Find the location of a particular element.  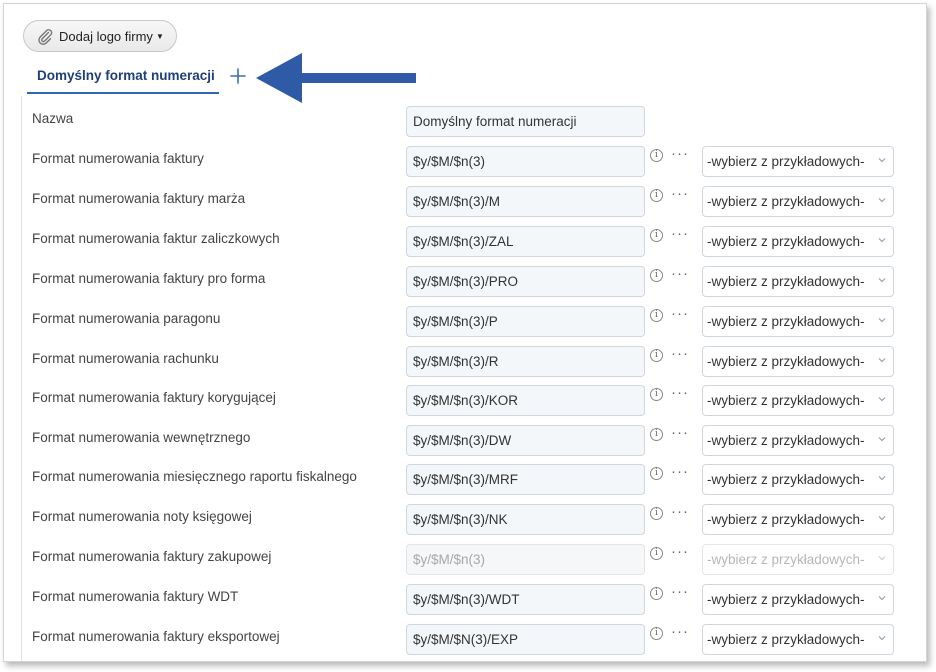

add-logo-button: Dodaj logo firmy ▼ is located at coordinates (100, 36).